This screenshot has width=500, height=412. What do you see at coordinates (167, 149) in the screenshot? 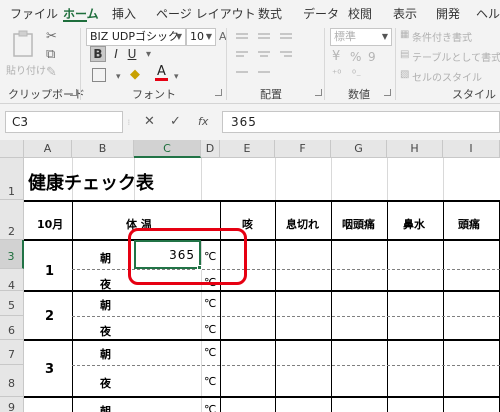
I see `column-header-c: C` at bounding box center [167, 149].